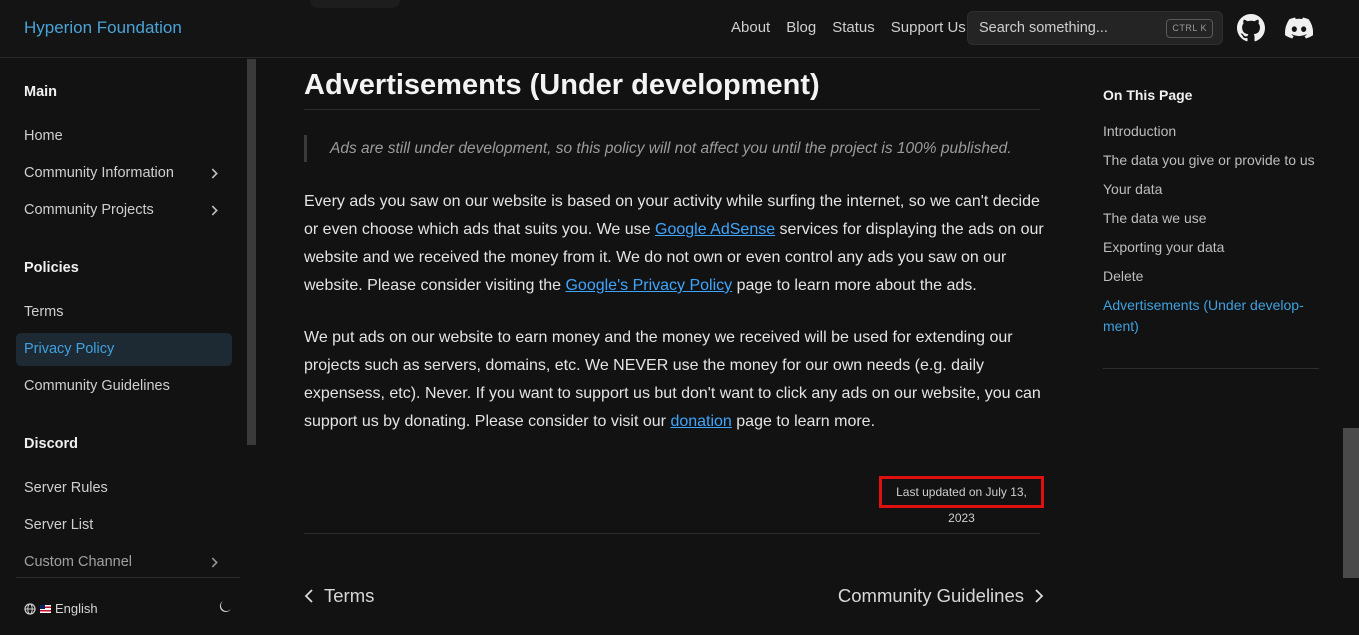 The height and width of the screenshot is (635, 1359). What do you see at coordinates (700, 421) in the screenshot?
I see `donation-link: donation` at bounding box center [700, 421].